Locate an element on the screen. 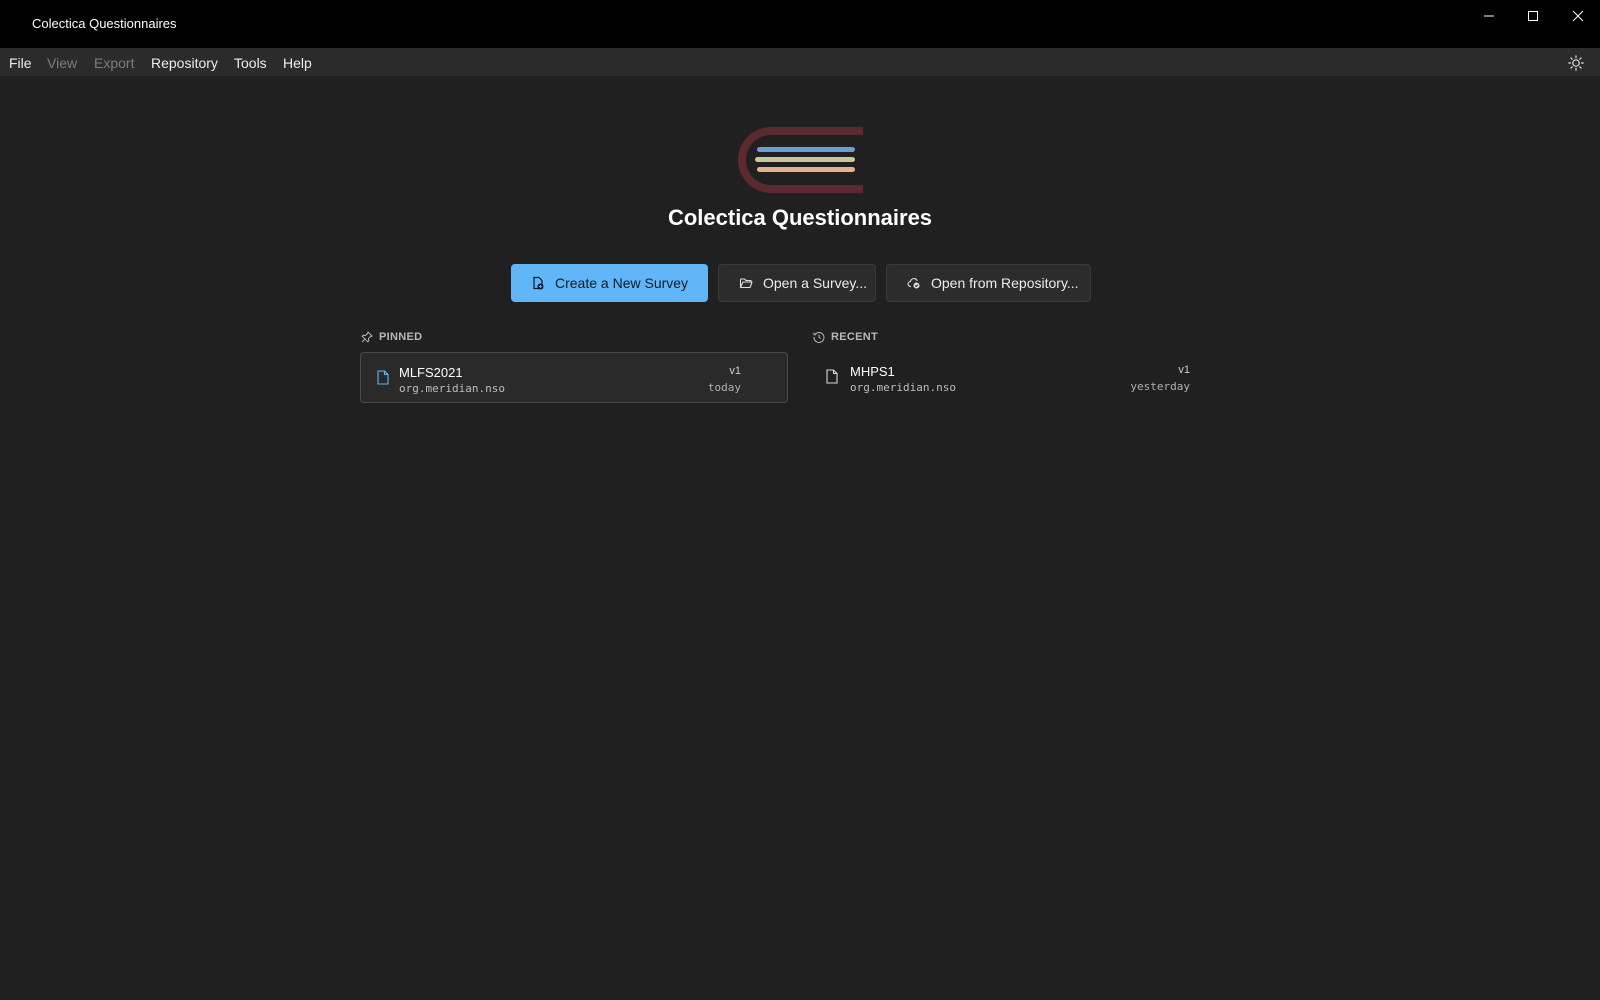 The width and height of the screenshot is (1600, 1000). window-title: Colectica Questionnaires is located at coordinates (104, 23).